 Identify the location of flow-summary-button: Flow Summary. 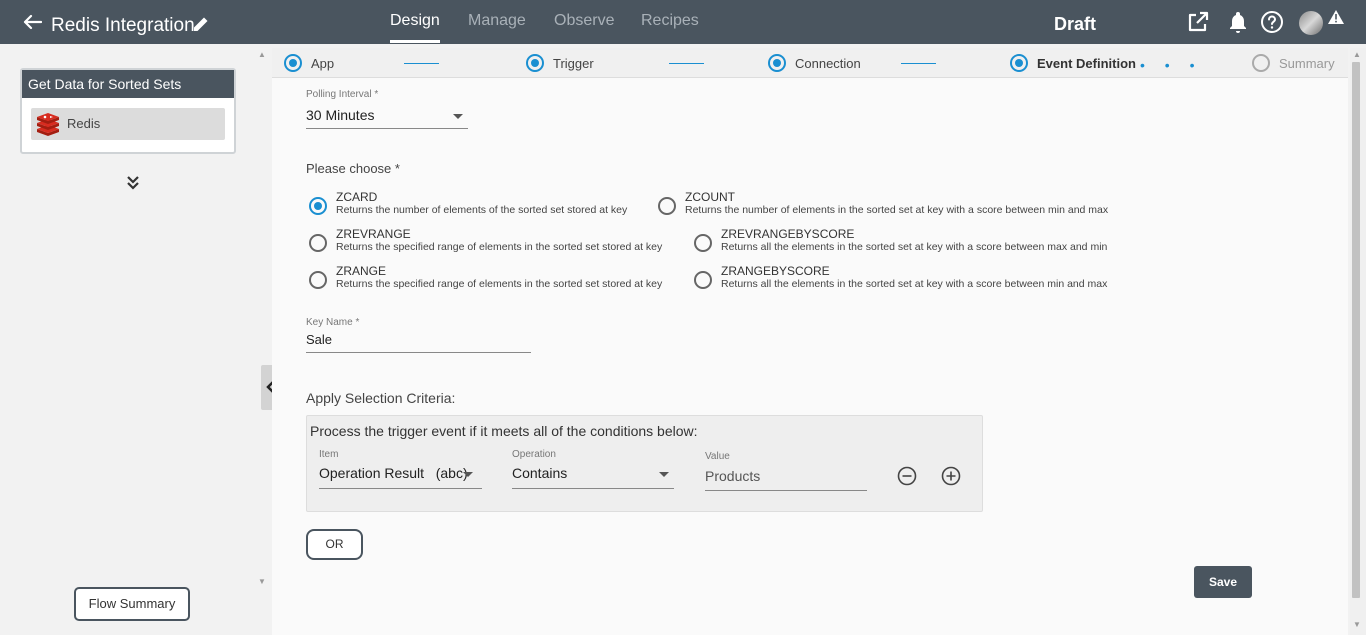
(132, 604).